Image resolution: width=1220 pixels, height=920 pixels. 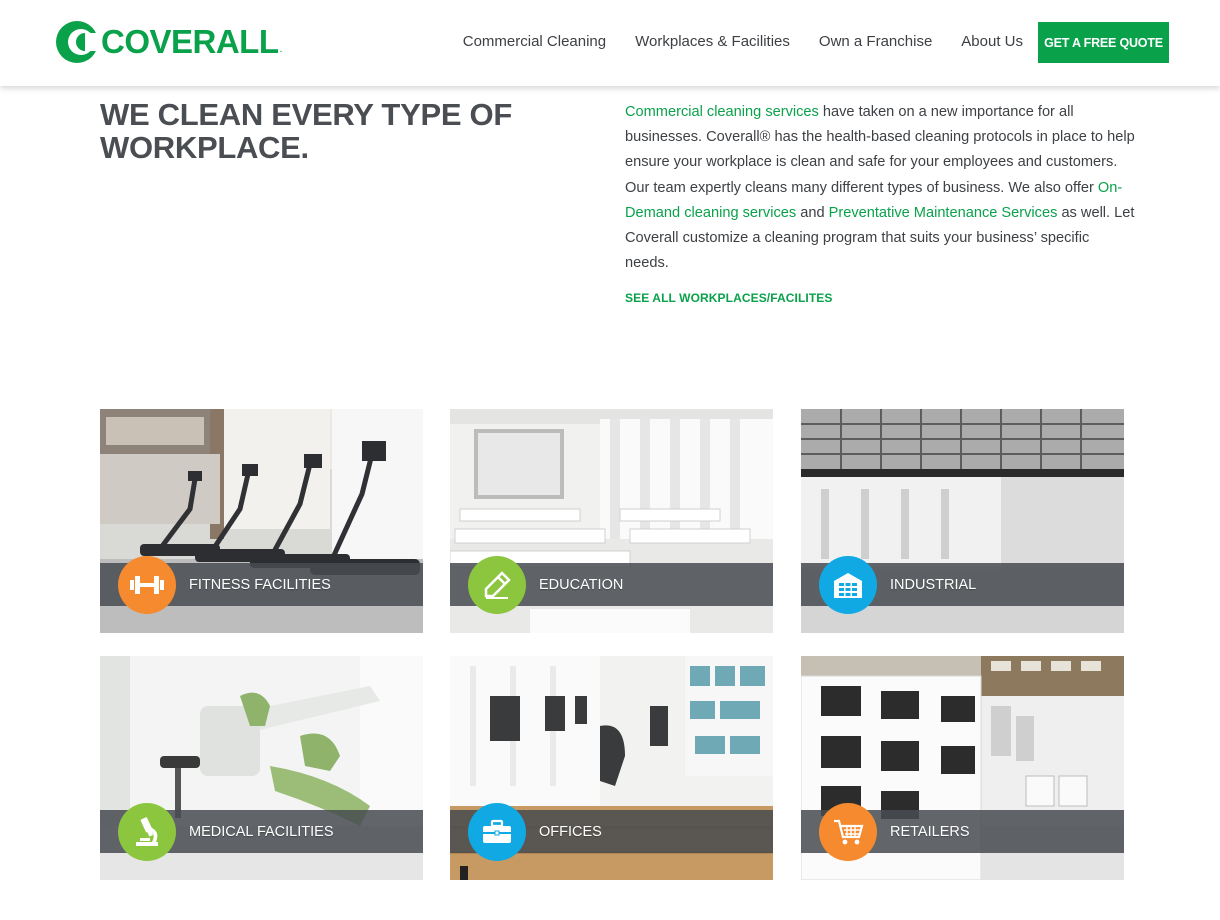 I want to click on nav-workplaces-facilities: Workplaces & Facilities, so click(x=712, y=41).